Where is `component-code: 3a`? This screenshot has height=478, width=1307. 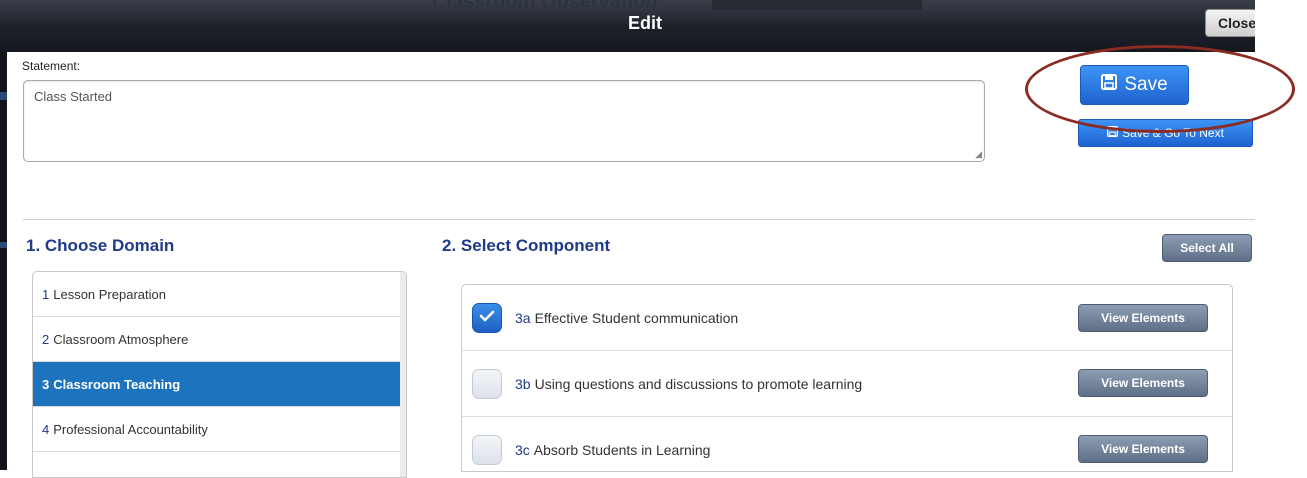 component-code: 3a is located at coordinates (523, 317).